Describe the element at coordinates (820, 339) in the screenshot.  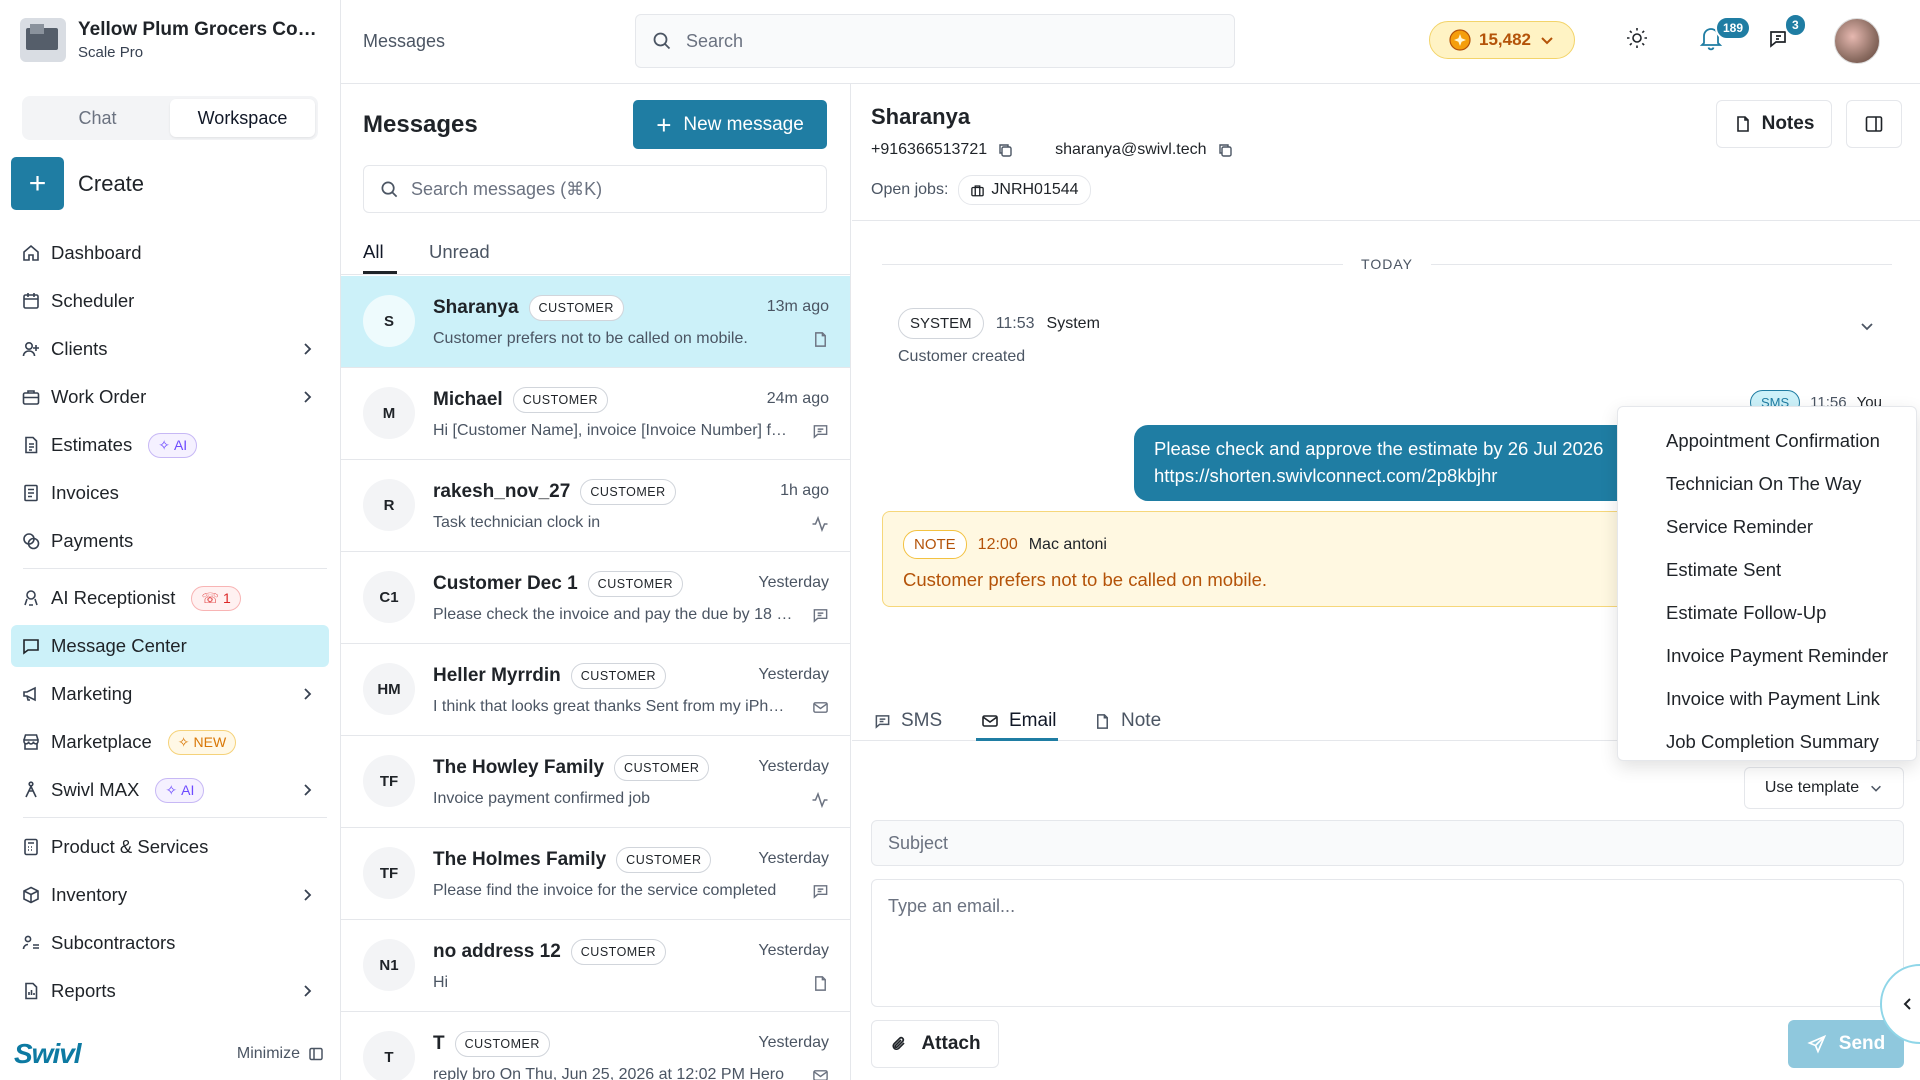
I see `note-icon` at that location.